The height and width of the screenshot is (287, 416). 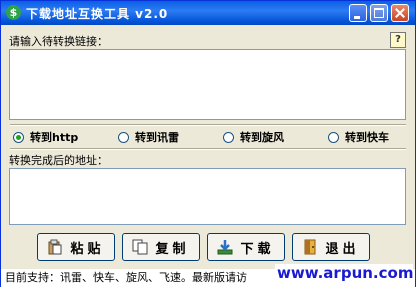 What do you see at coordinates (126, 277) in the screenshot?
I see `status-text: 目前支持：讯雷、快车、旋风、飞速。最新版请访` at bounding box center [126, 277].